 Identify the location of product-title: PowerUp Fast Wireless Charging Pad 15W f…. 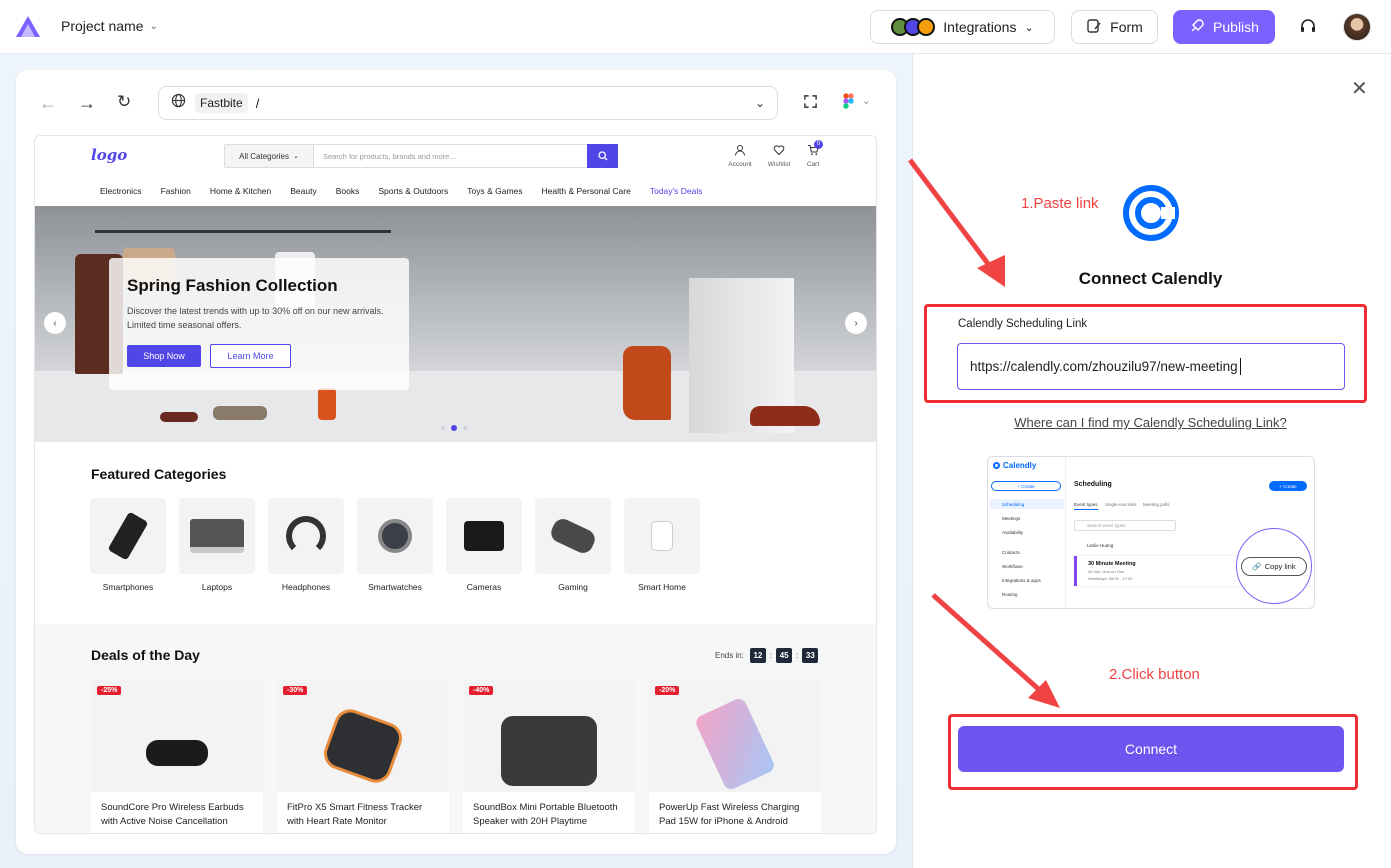
(729, 814).